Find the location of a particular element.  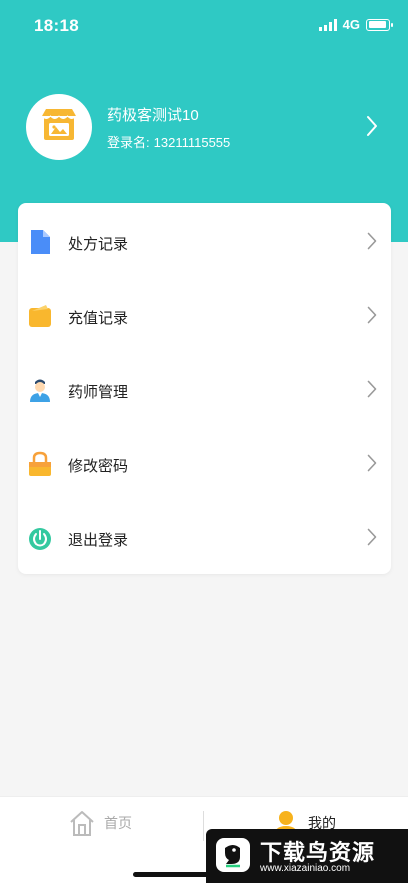

home-icon is located at coordinates (82, 823).